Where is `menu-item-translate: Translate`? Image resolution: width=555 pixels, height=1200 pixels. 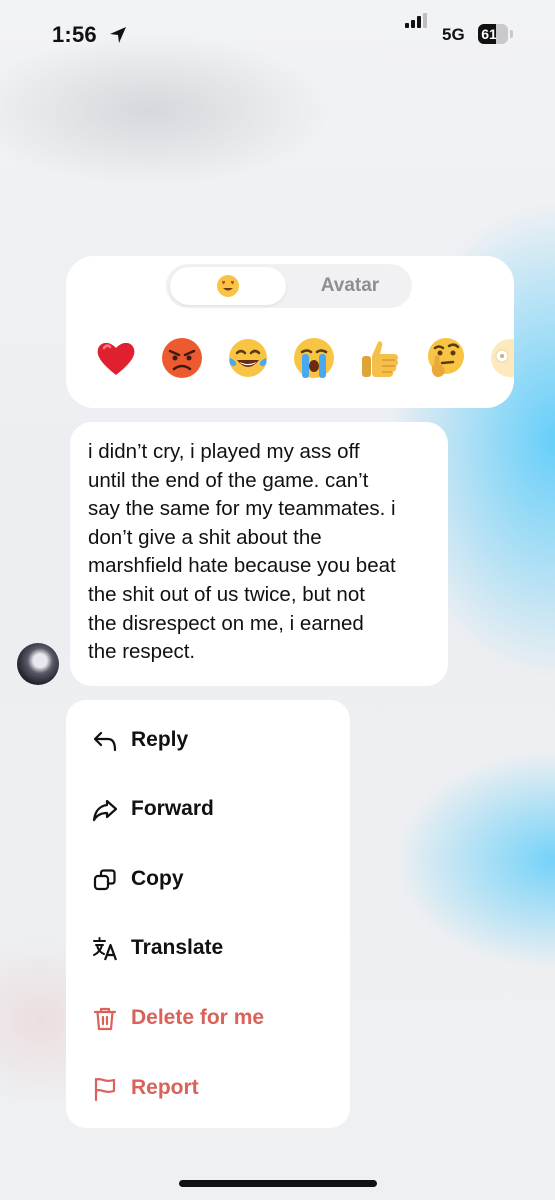
menu-item-translate: Translate is located at coordinates (208, 948).